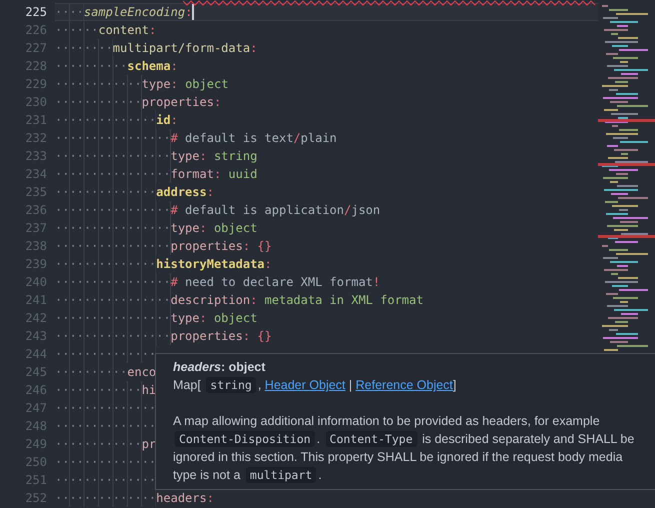  What do you see at coordinates (210, 300) in the screenshot?
I see `code-token: description` at bounding box center [210, 300].